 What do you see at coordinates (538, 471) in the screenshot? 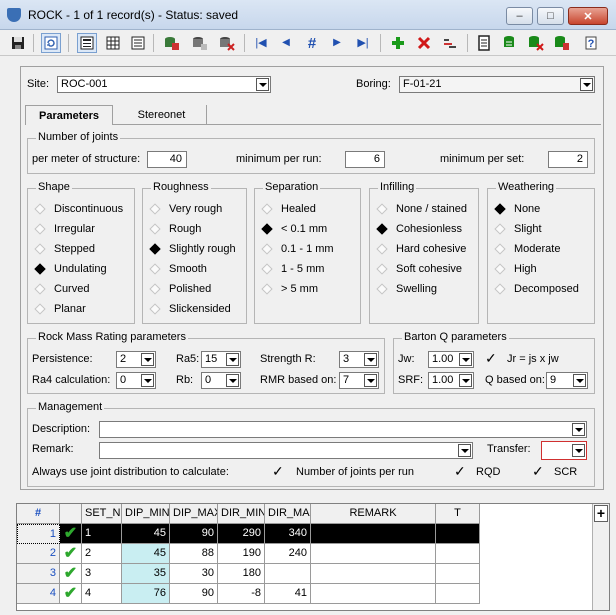
I see `scr-checkbox: ✓` at bounding box center [538, 471].